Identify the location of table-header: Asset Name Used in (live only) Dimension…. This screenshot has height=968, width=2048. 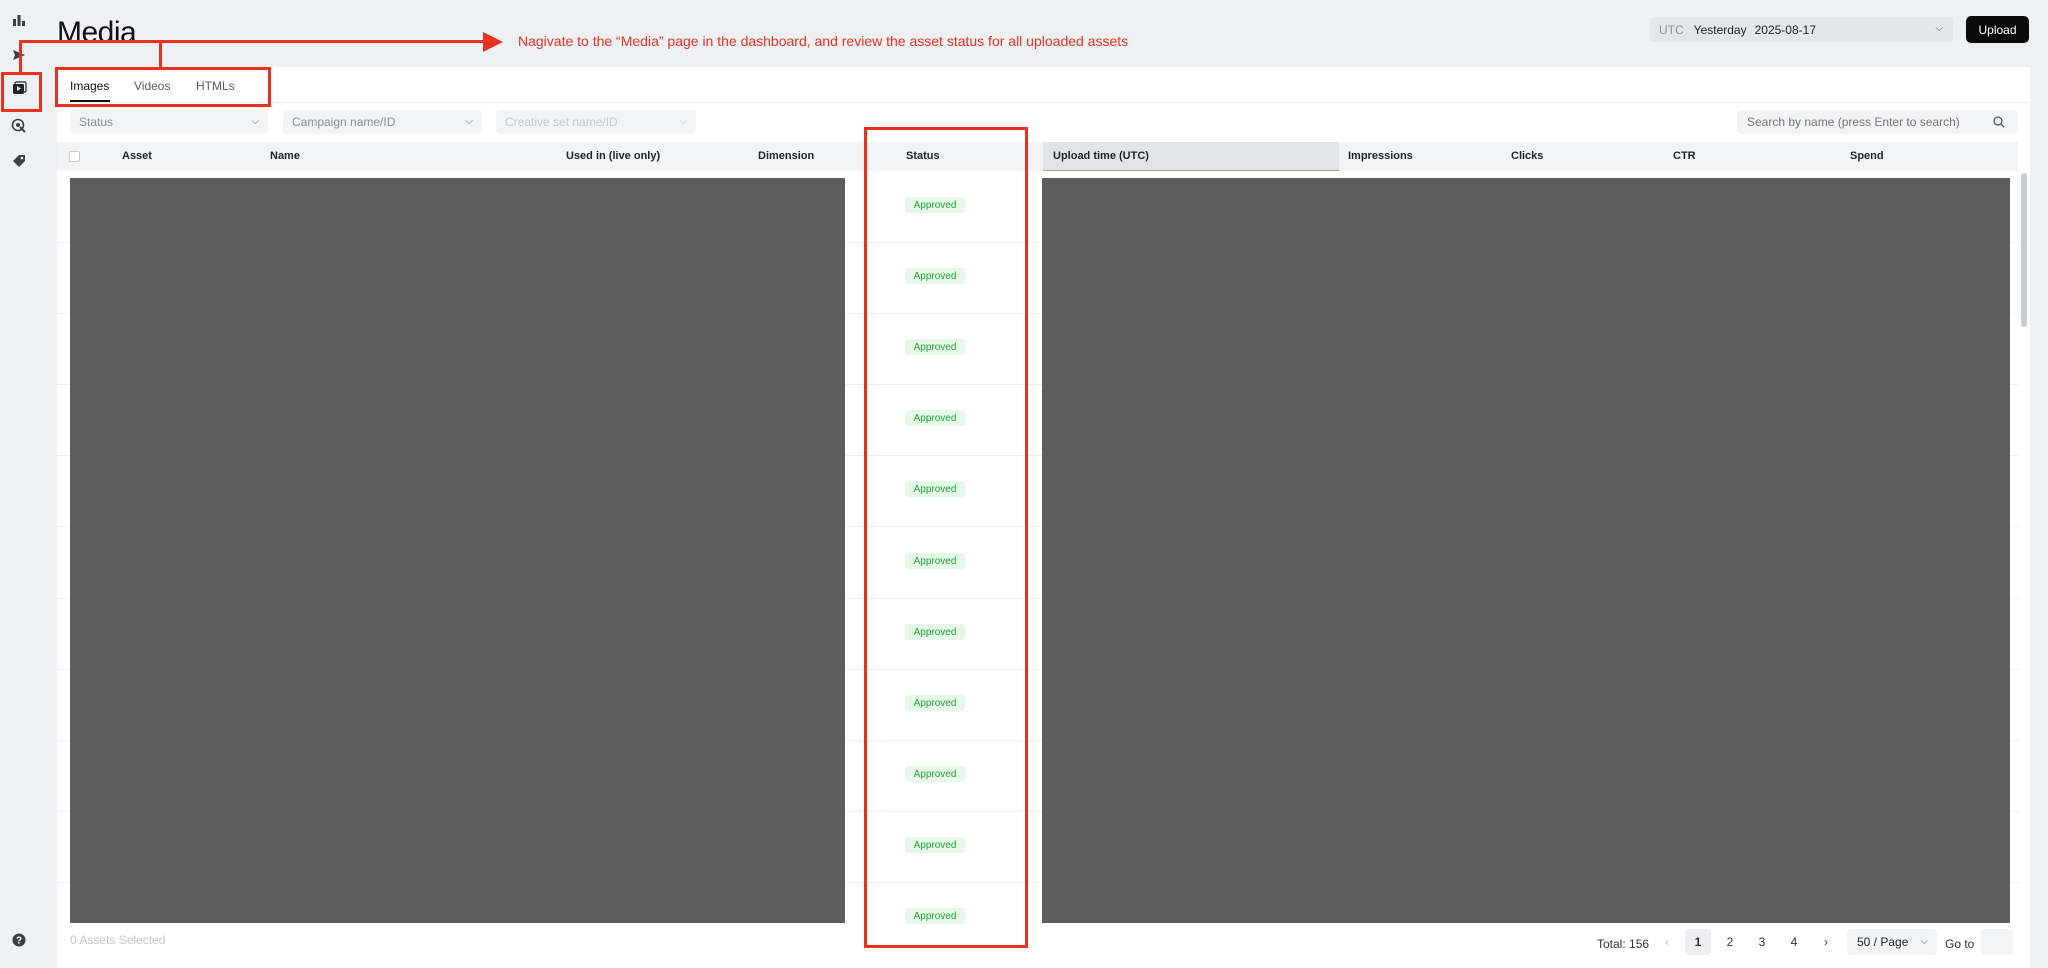
(1037, 156).